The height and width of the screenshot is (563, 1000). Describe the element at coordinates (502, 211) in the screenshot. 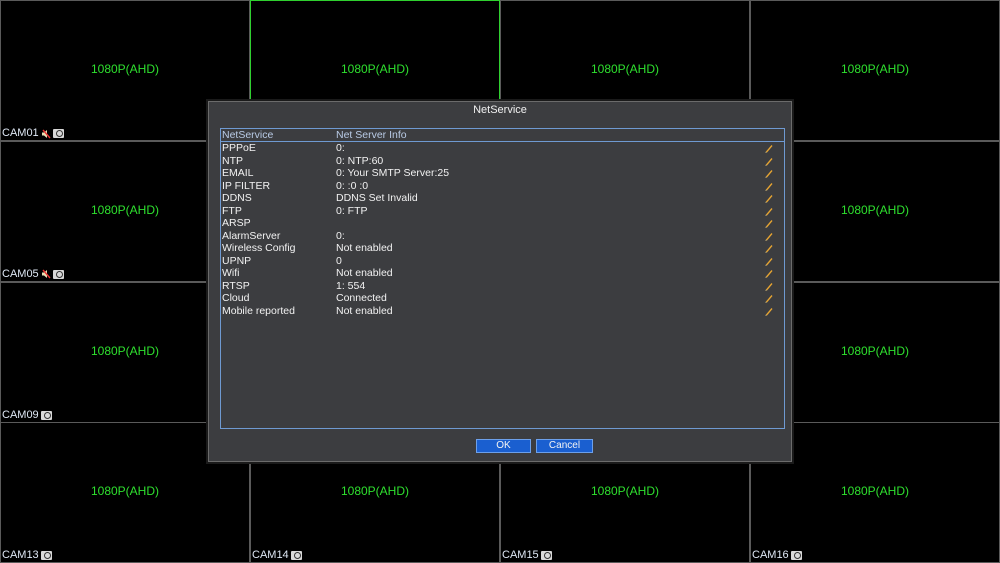

I see `list-item: FTP 0: FTP` at that location.